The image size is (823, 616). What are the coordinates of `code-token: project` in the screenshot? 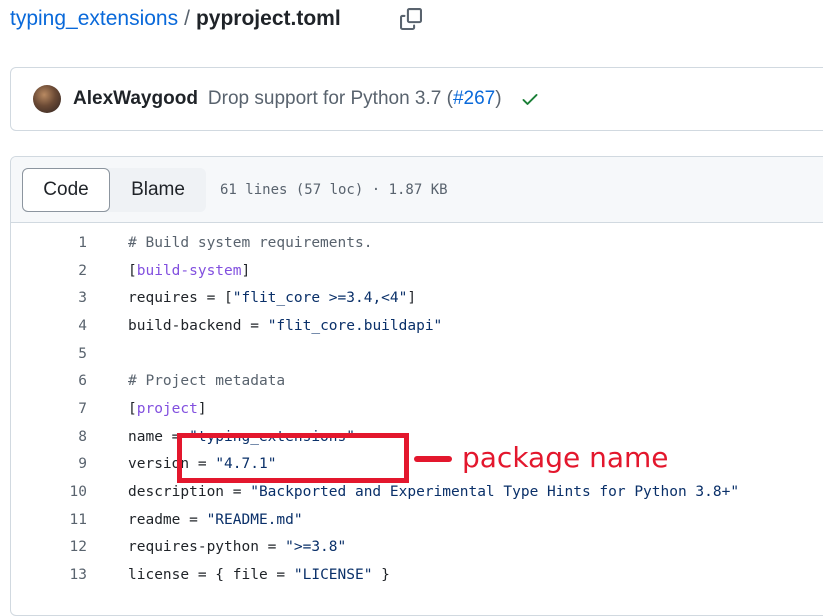 It's located at (167, 408).